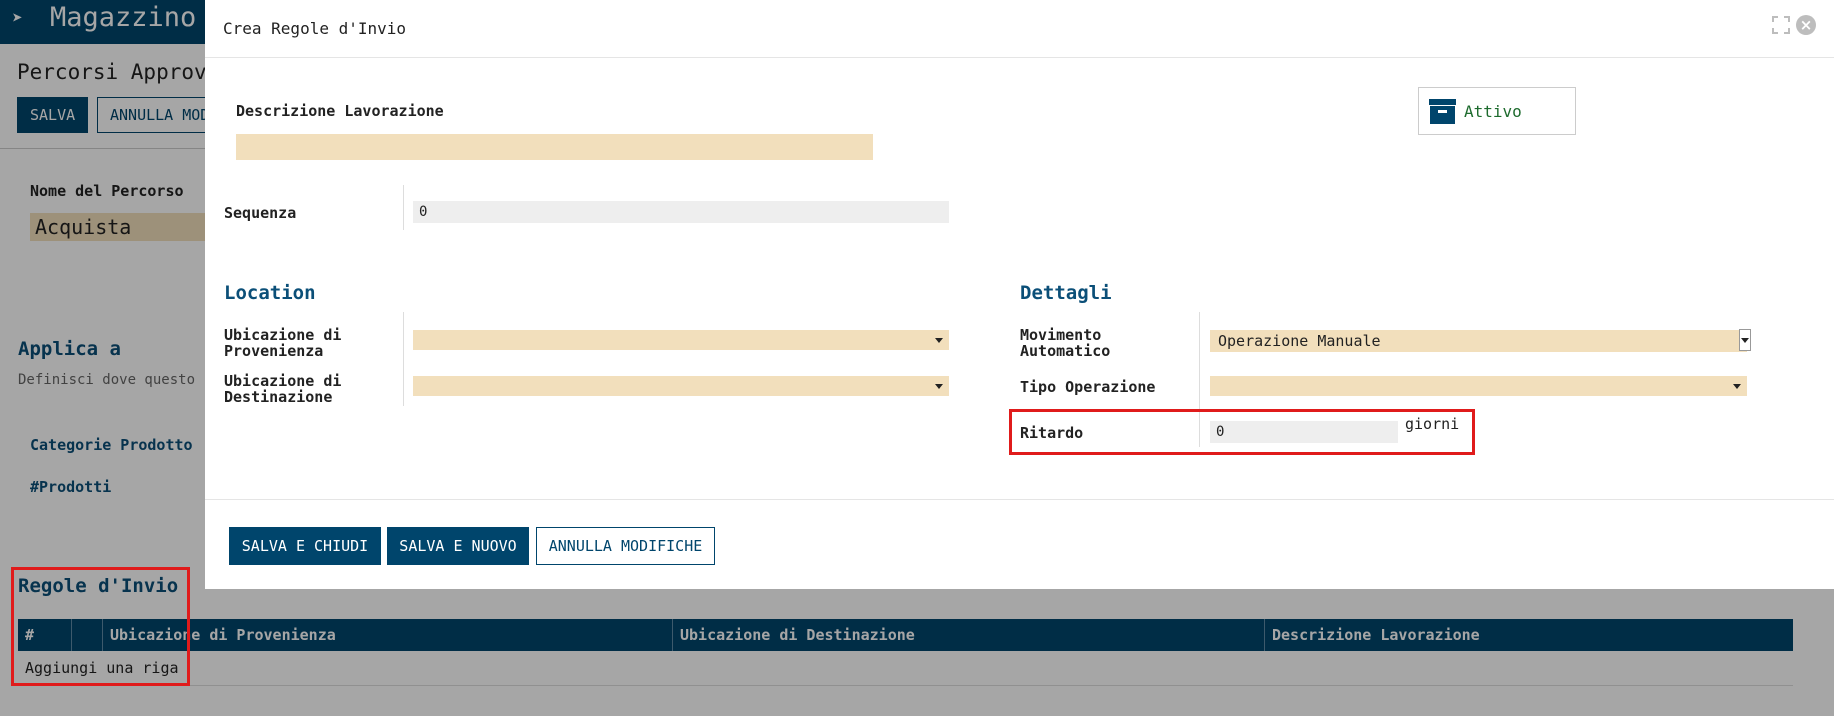 The height and width of the screenshot is (716, 1834). I want to click on dropdown-button, so click(1745, 340).